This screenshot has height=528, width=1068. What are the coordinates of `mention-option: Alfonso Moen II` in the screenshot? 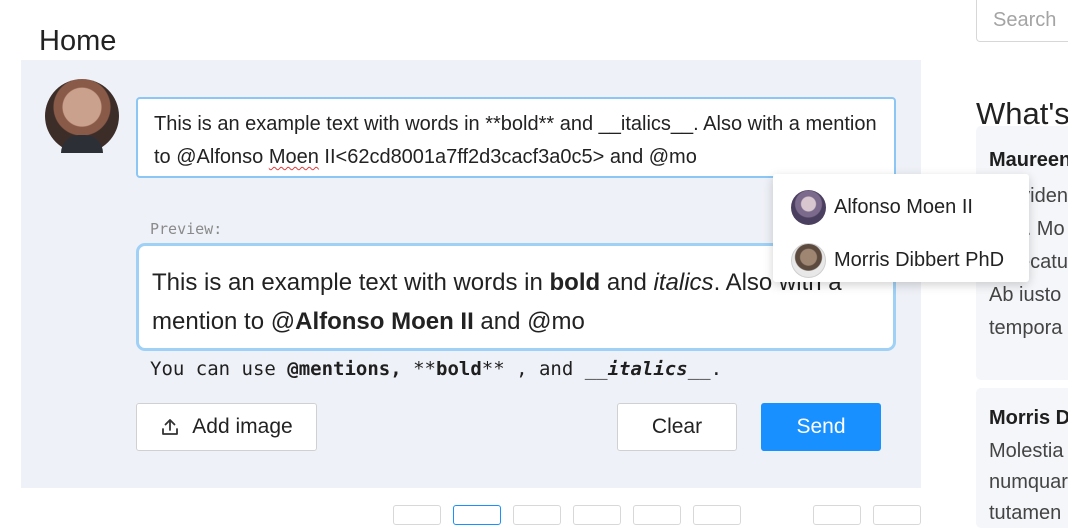 It's located at (901, 207).